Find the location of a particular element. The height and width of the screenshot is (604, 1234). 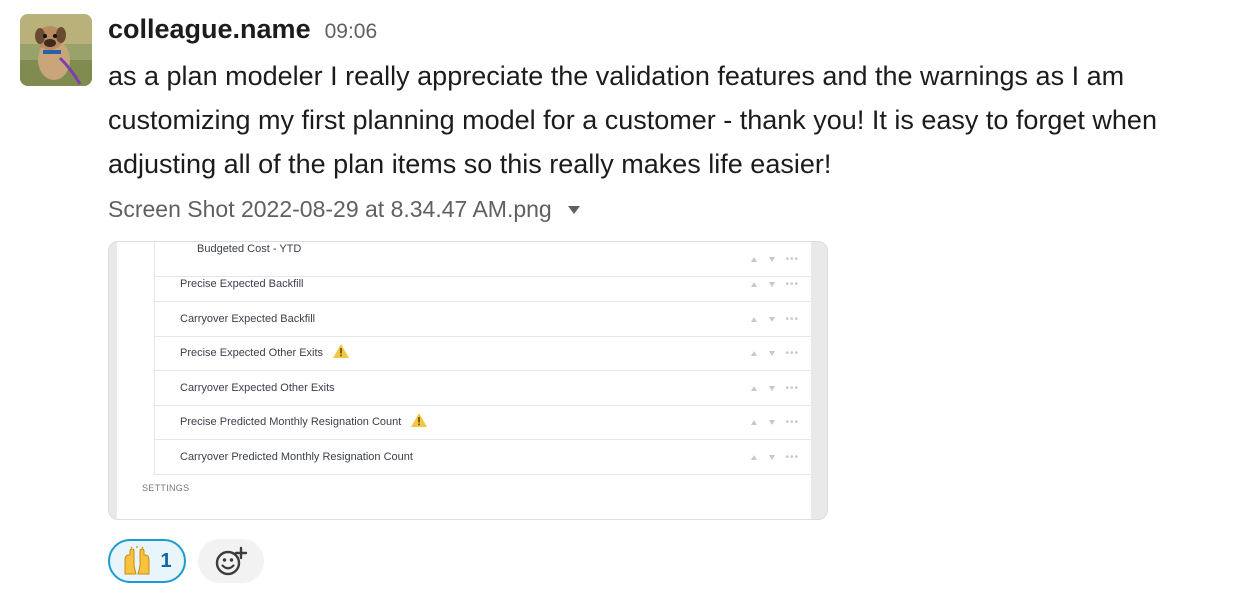

reaction-count: 1 is located at coordinates (166, 560).